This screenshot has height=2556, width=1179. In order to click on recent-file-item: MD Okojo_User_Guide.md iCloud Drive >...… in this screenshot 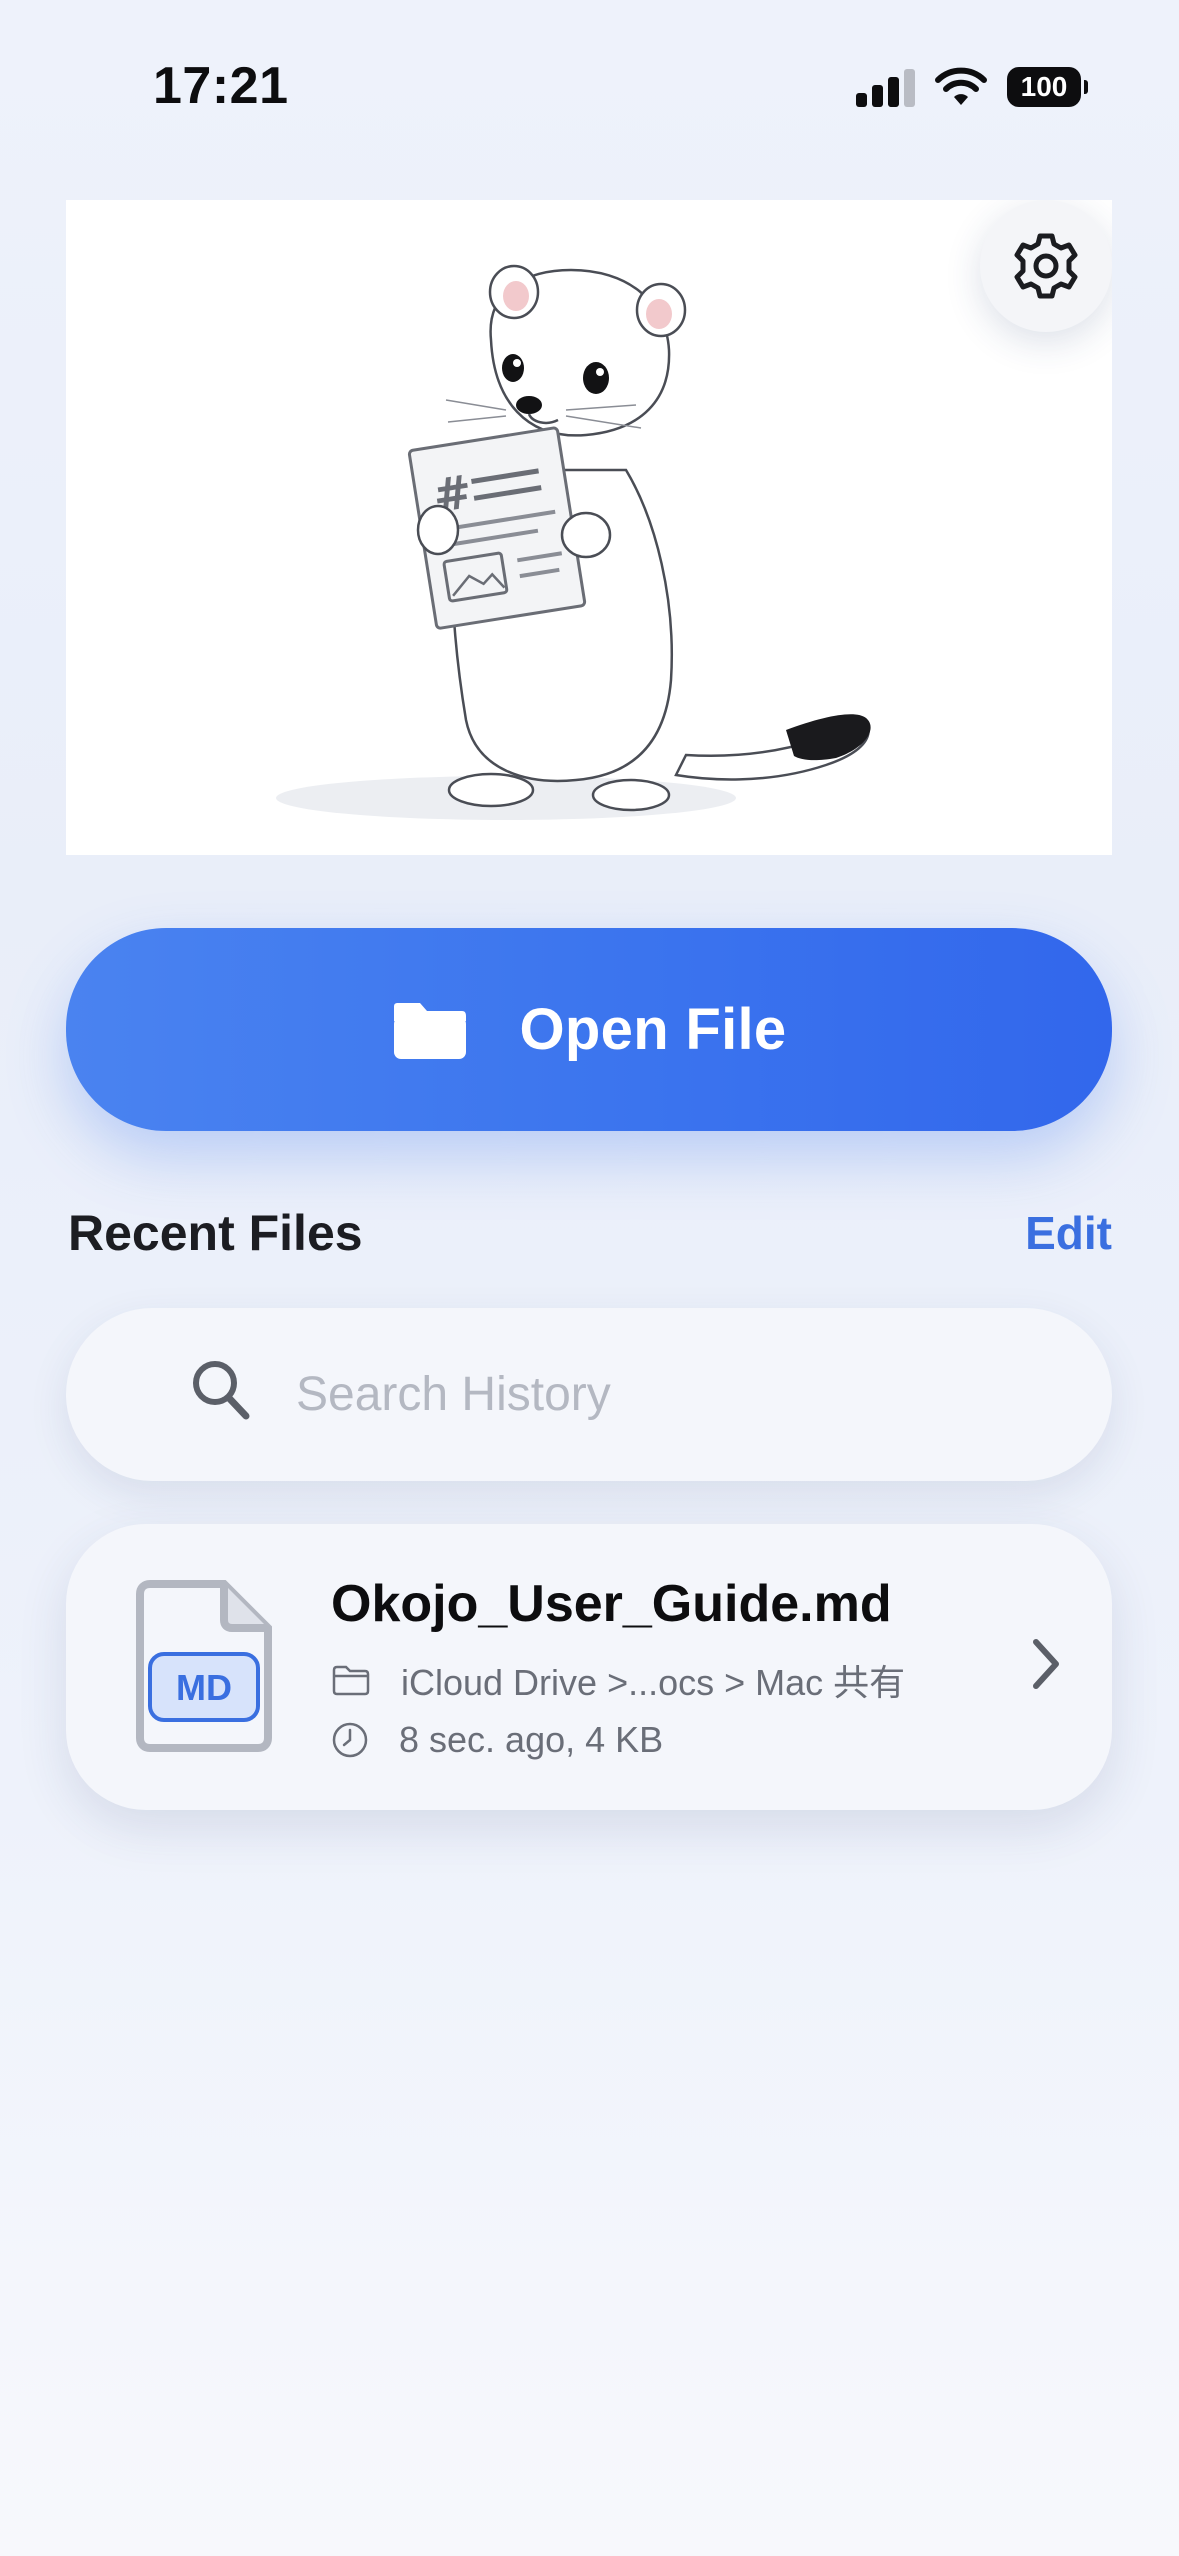, I will do `click(589, 1667)`.